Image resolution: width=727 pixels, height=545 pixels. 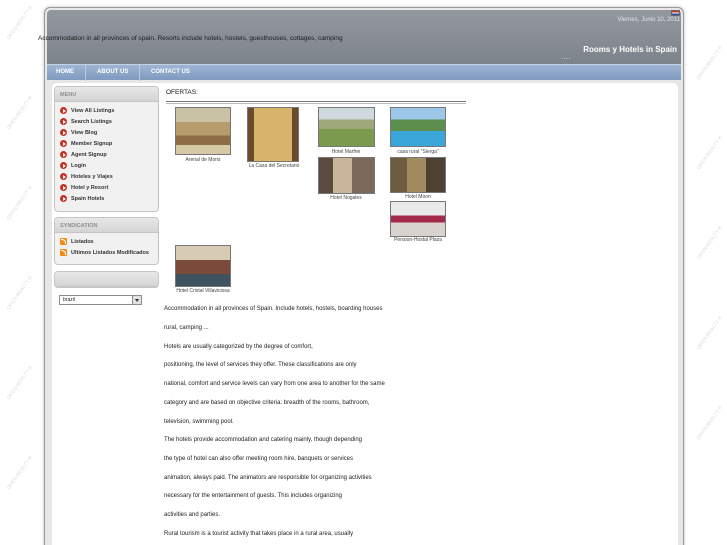 What do you see at coordinates (316, 102) in the screenshot?
I see `offers-divider` at bounding box center [316, 102].